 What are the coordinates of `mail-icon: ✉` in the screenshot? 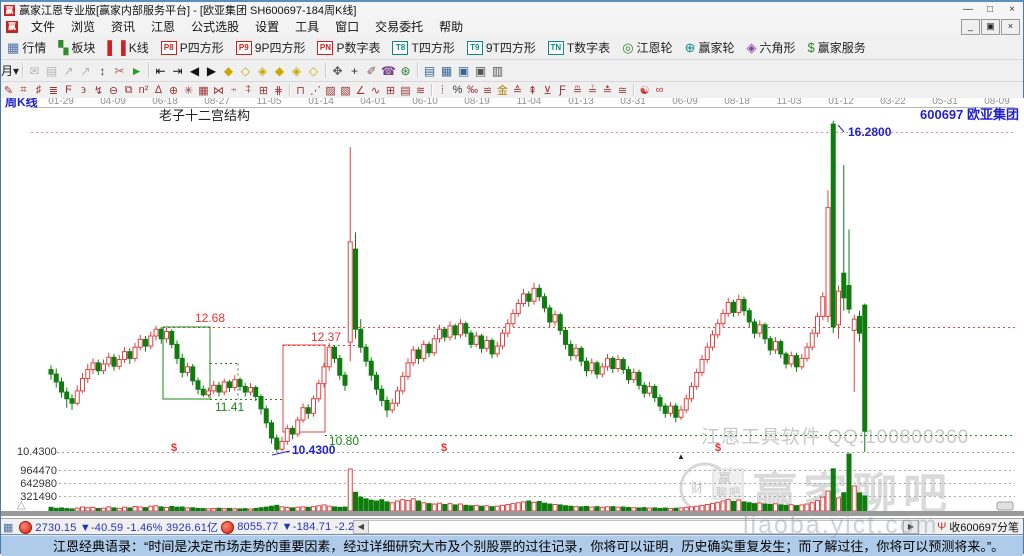 It's located at (34, 70).